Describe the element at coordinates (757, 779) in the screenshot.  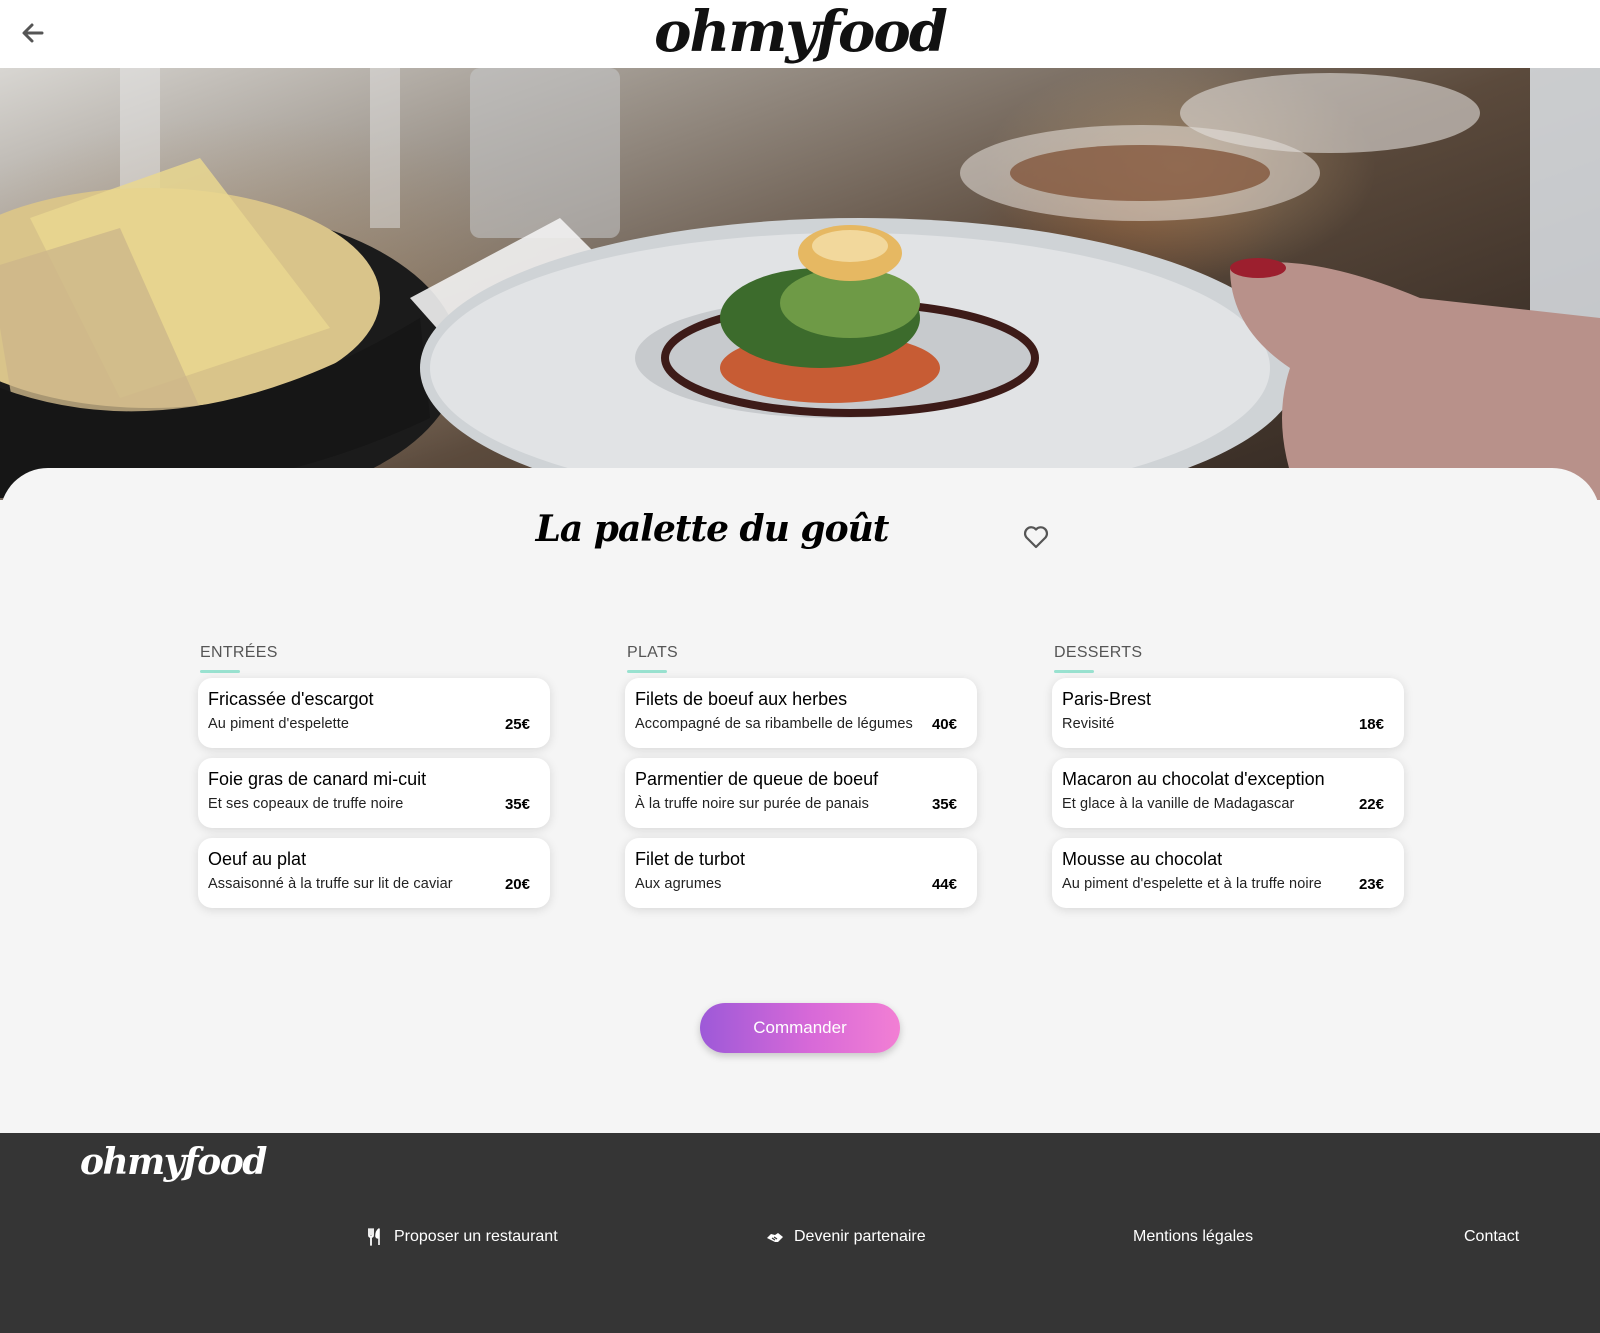
I see `menu-item-name: Parmentier de queue de boeuf` at that location.